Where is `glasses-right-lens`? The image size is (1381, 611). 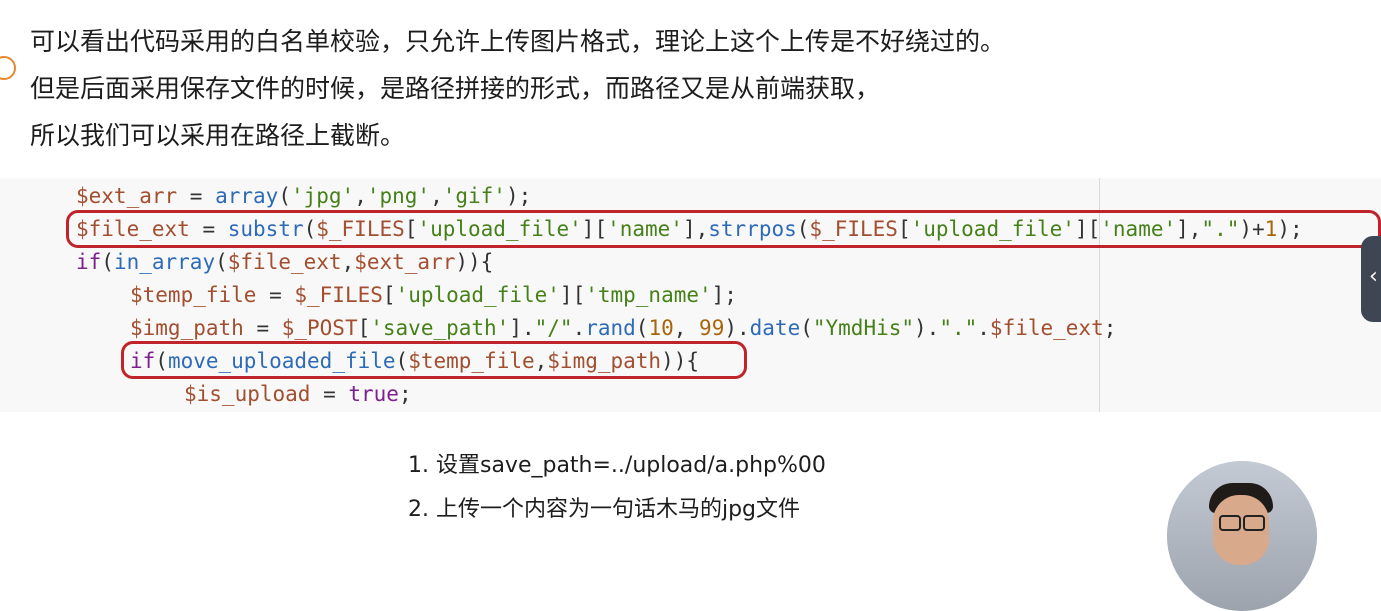
glasses-right-lens is located at coordinates (1254, 523).